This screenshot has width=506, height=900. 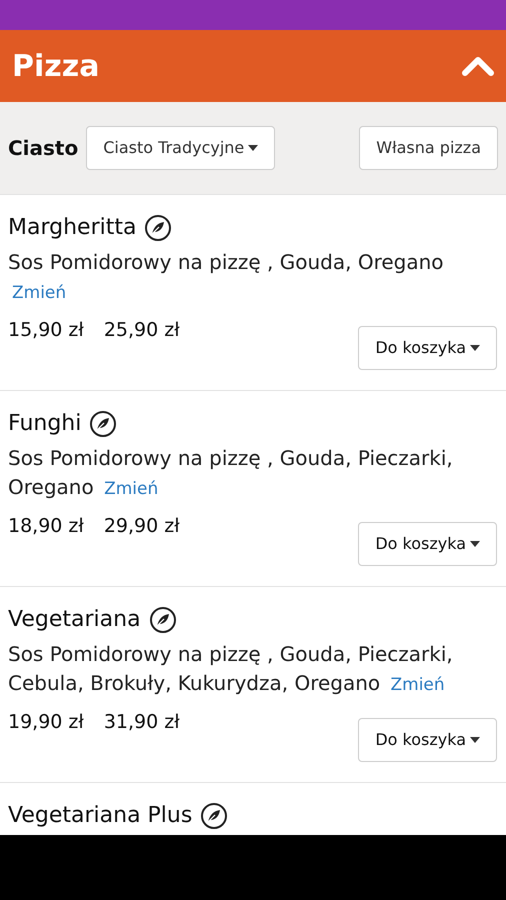 I want to click on category-header: Pizza, so click(x=253, y=66).